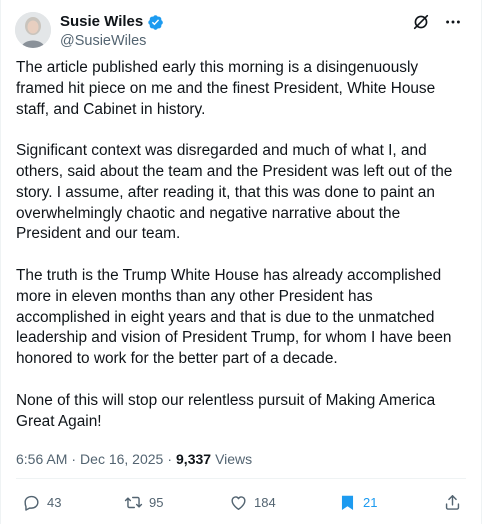 The image size is (482, 524). Describe the element at coordinates (112, 41) in the screenshot. I see `handle: @SusieWiles` at that location.